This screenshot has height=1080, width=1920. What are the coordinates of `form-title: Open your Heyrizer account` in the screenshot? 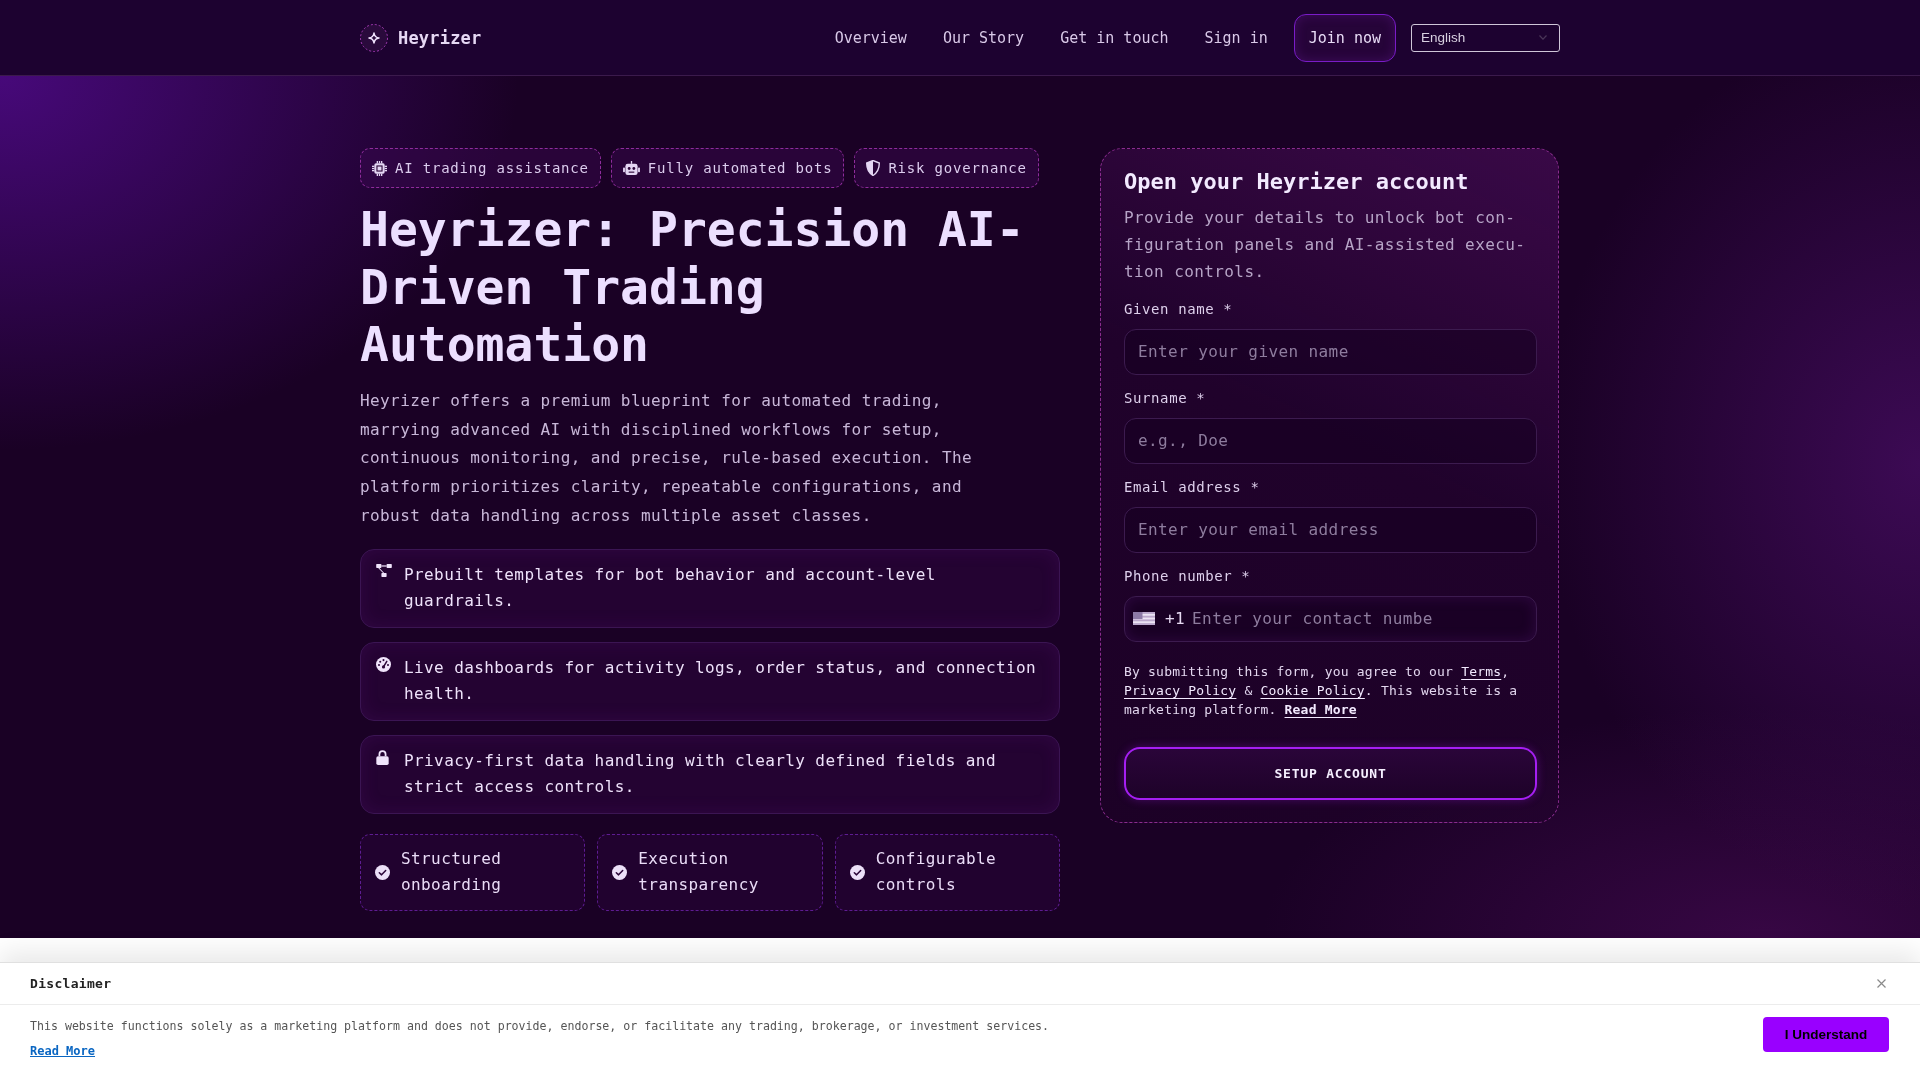 It's located at (1297, 182).